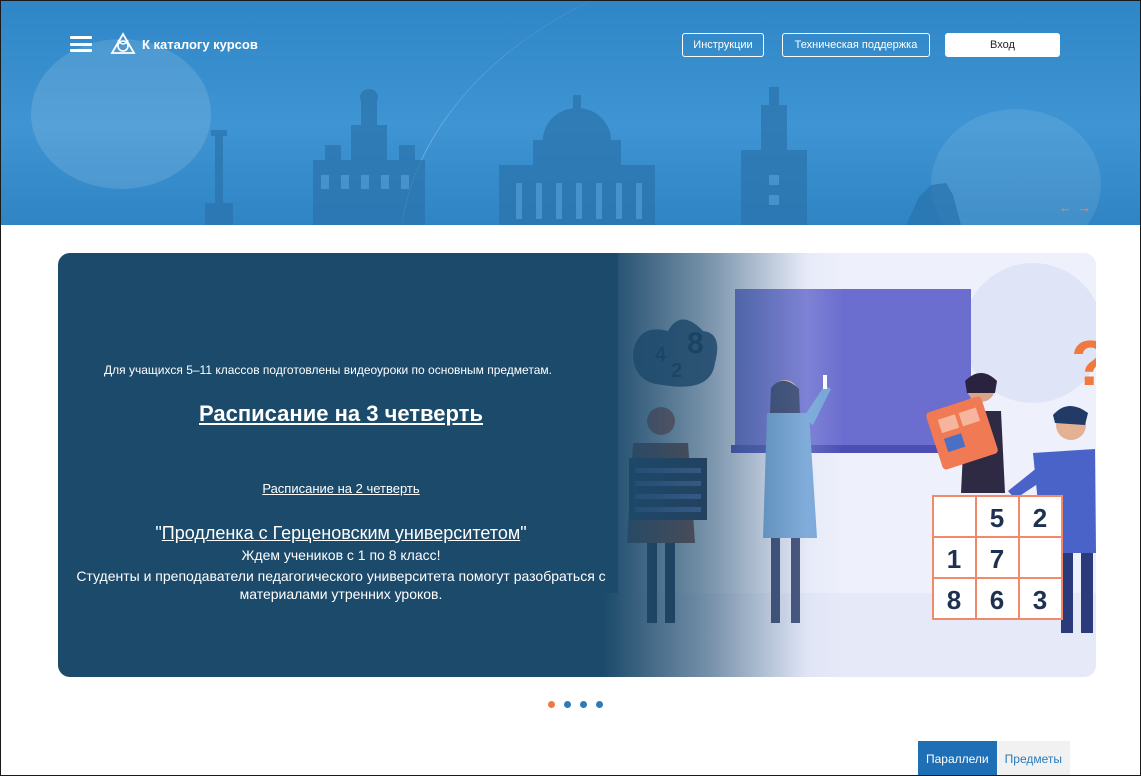  What do you see at coordinates (123, 44) in the screenshot?
I see `logo-icon` at bounding box center [123, 44].